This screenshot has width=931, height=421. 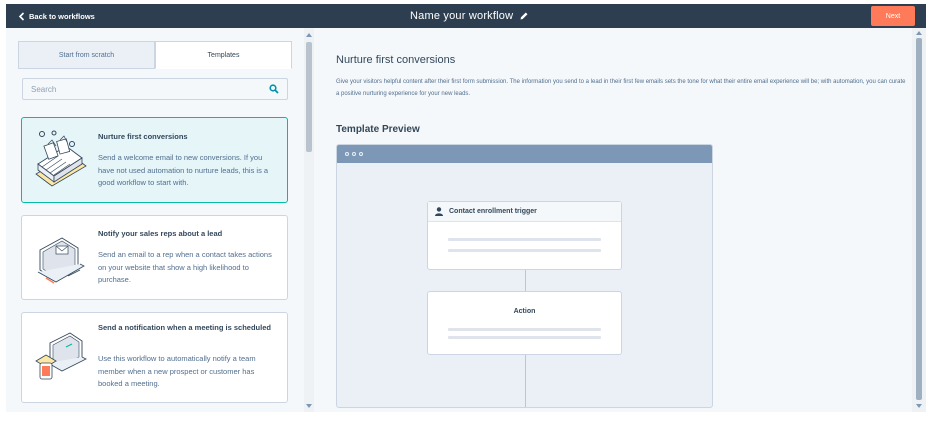 What do you see at coordinates (143, 136) in the screenshot?
I see `template-title: Nurture first conversions` at bounding box center [143, 136].